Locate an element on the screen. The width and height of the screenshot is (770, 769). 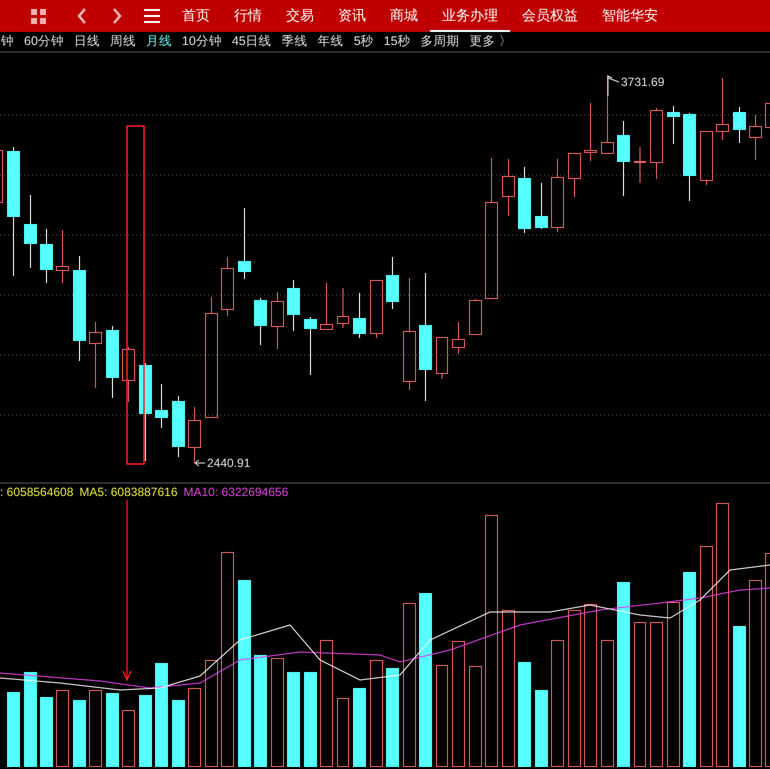
period-tab: 5秒 is located at coordinates (364, 41).